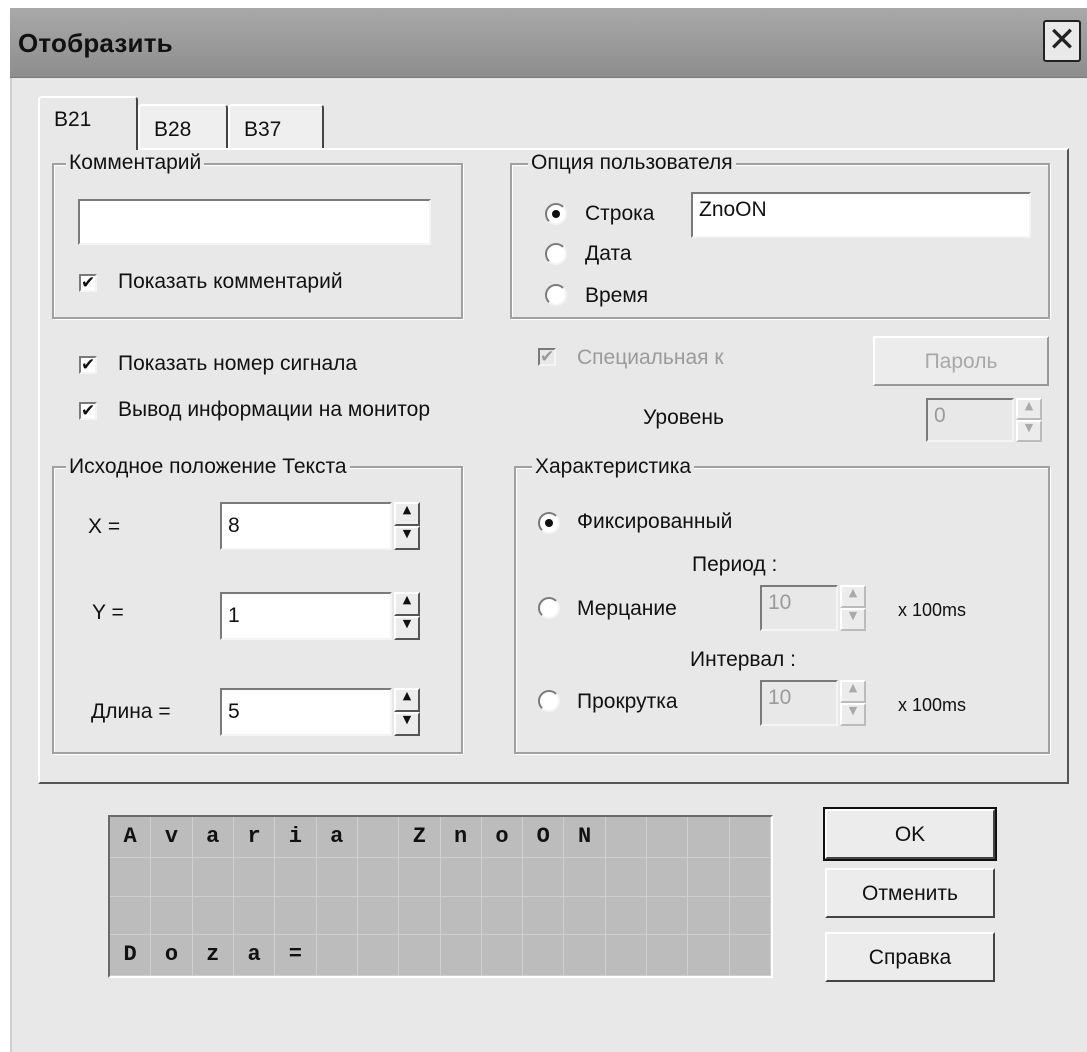  Describe the element at coordinates (306, 526) in the screenshot. I see `x-input: 8` at that location.